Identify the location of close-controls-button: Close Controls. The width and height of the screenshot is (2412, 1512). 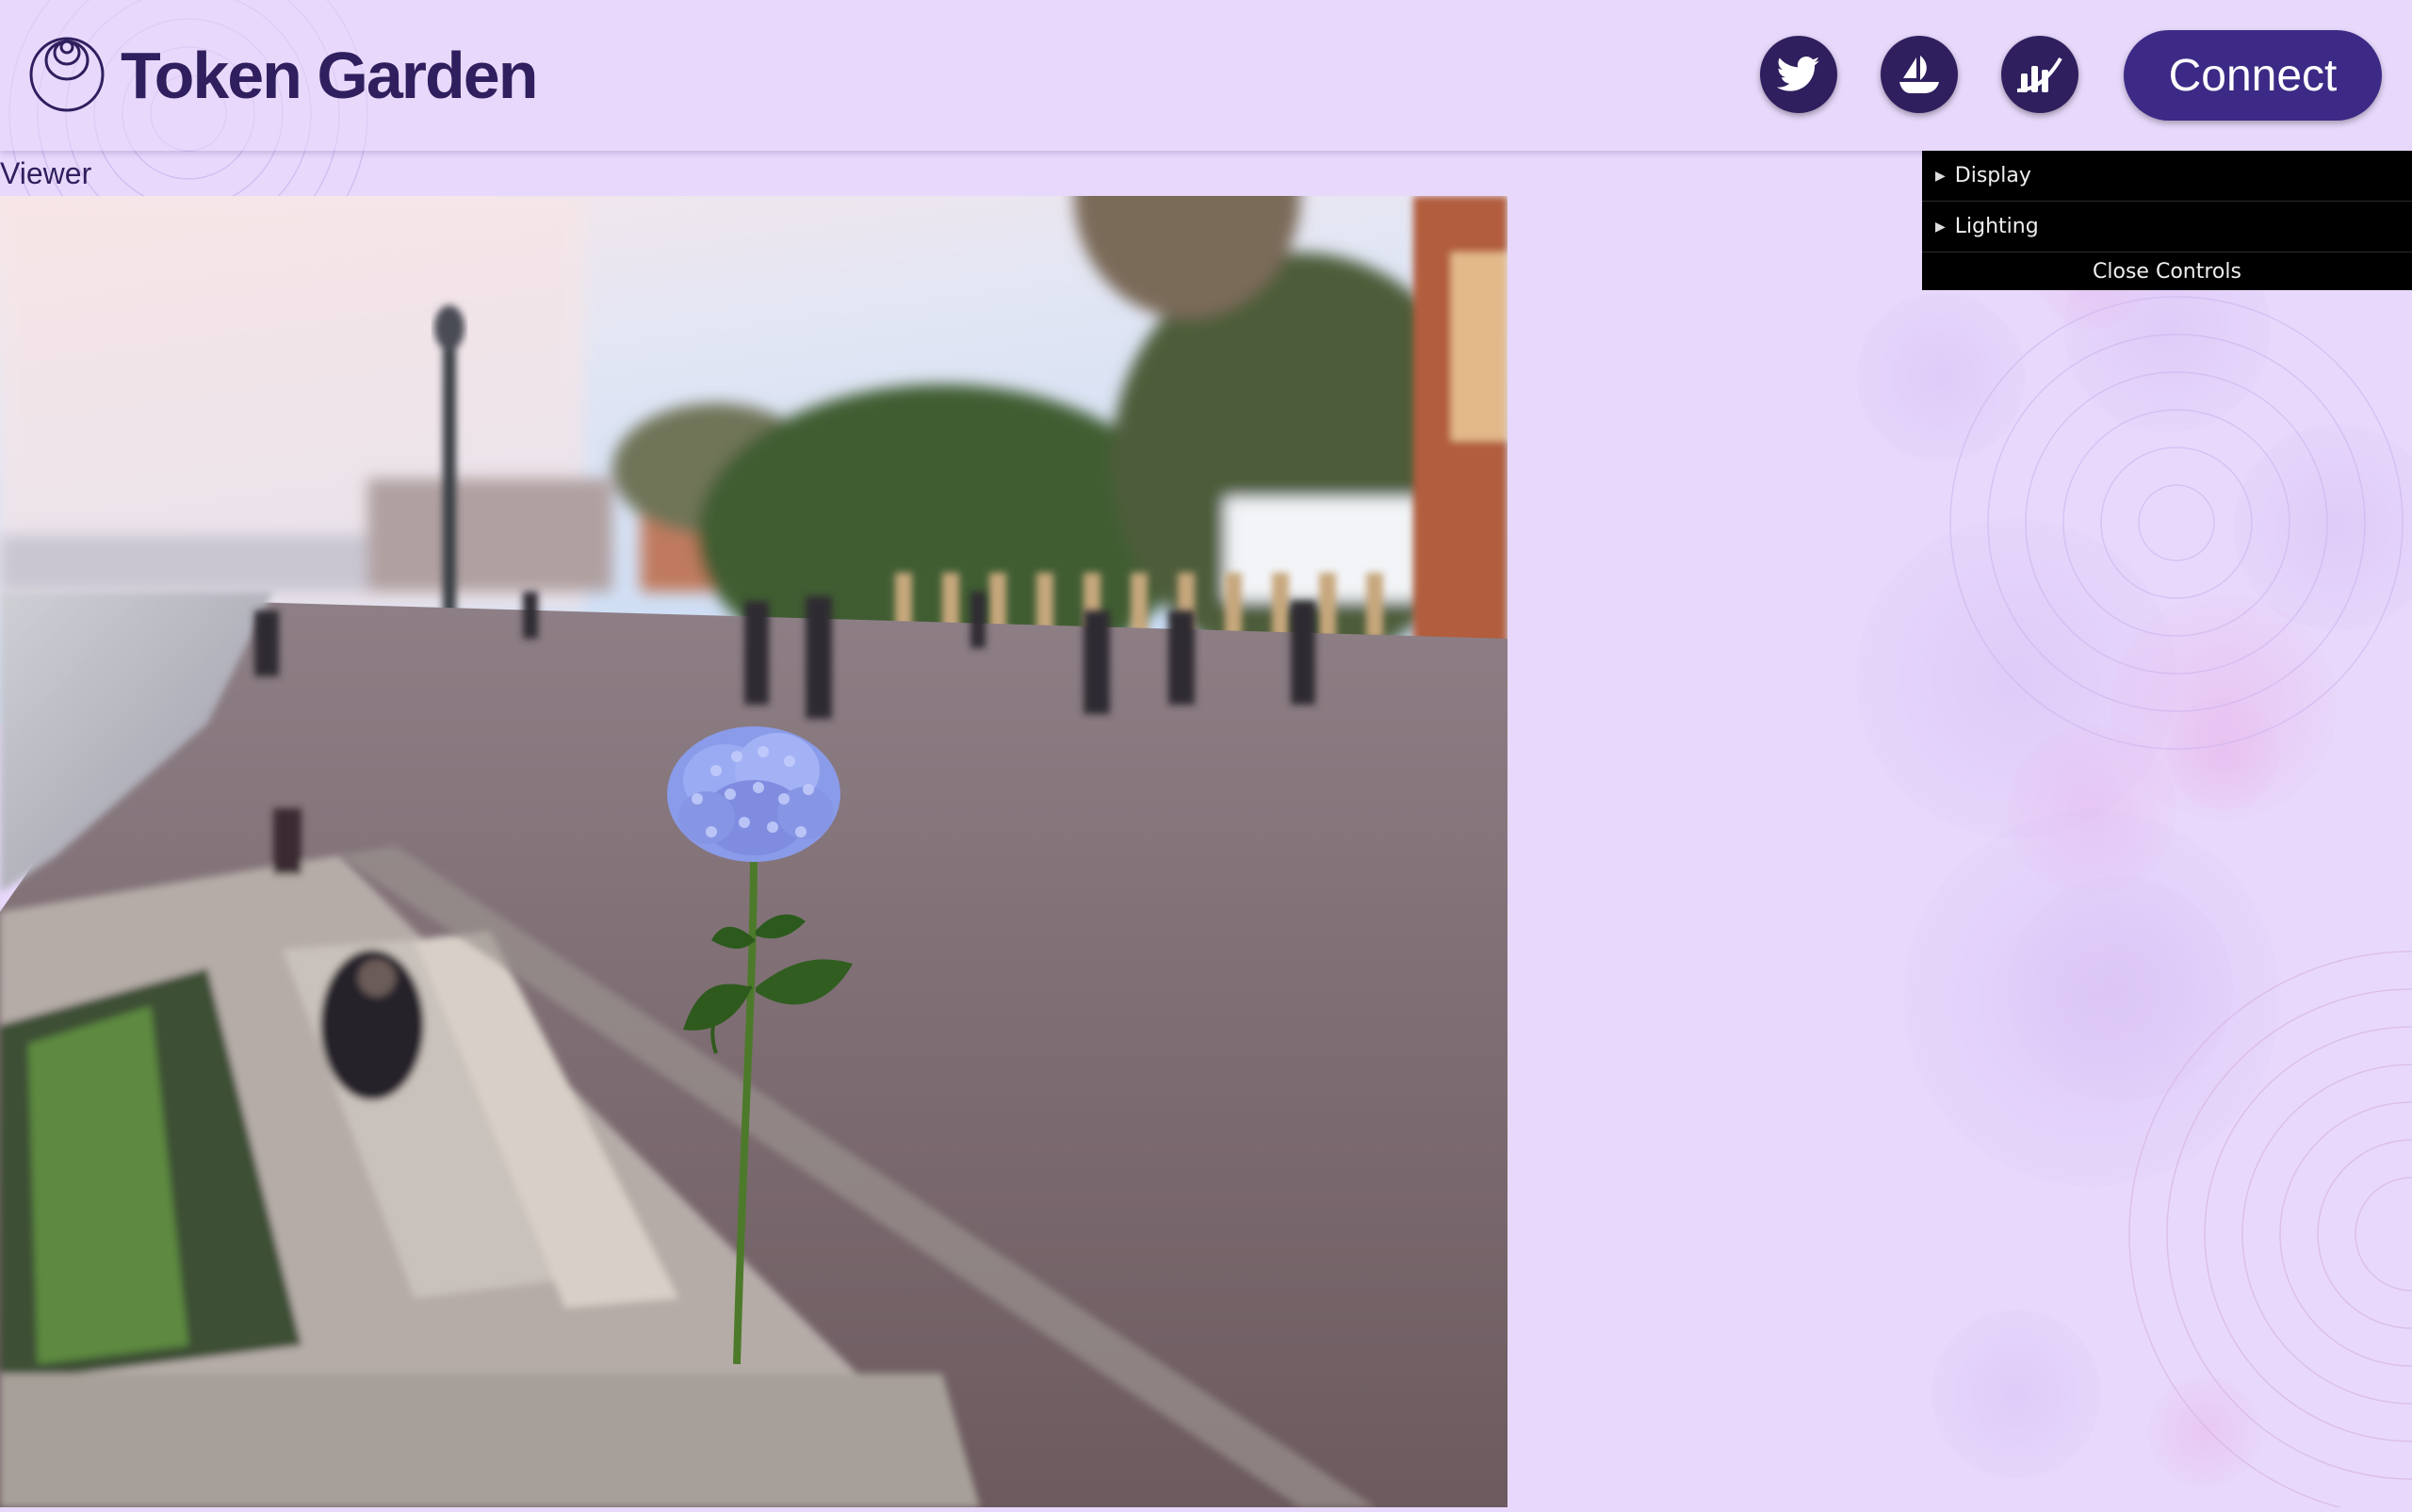
(2167, 271).